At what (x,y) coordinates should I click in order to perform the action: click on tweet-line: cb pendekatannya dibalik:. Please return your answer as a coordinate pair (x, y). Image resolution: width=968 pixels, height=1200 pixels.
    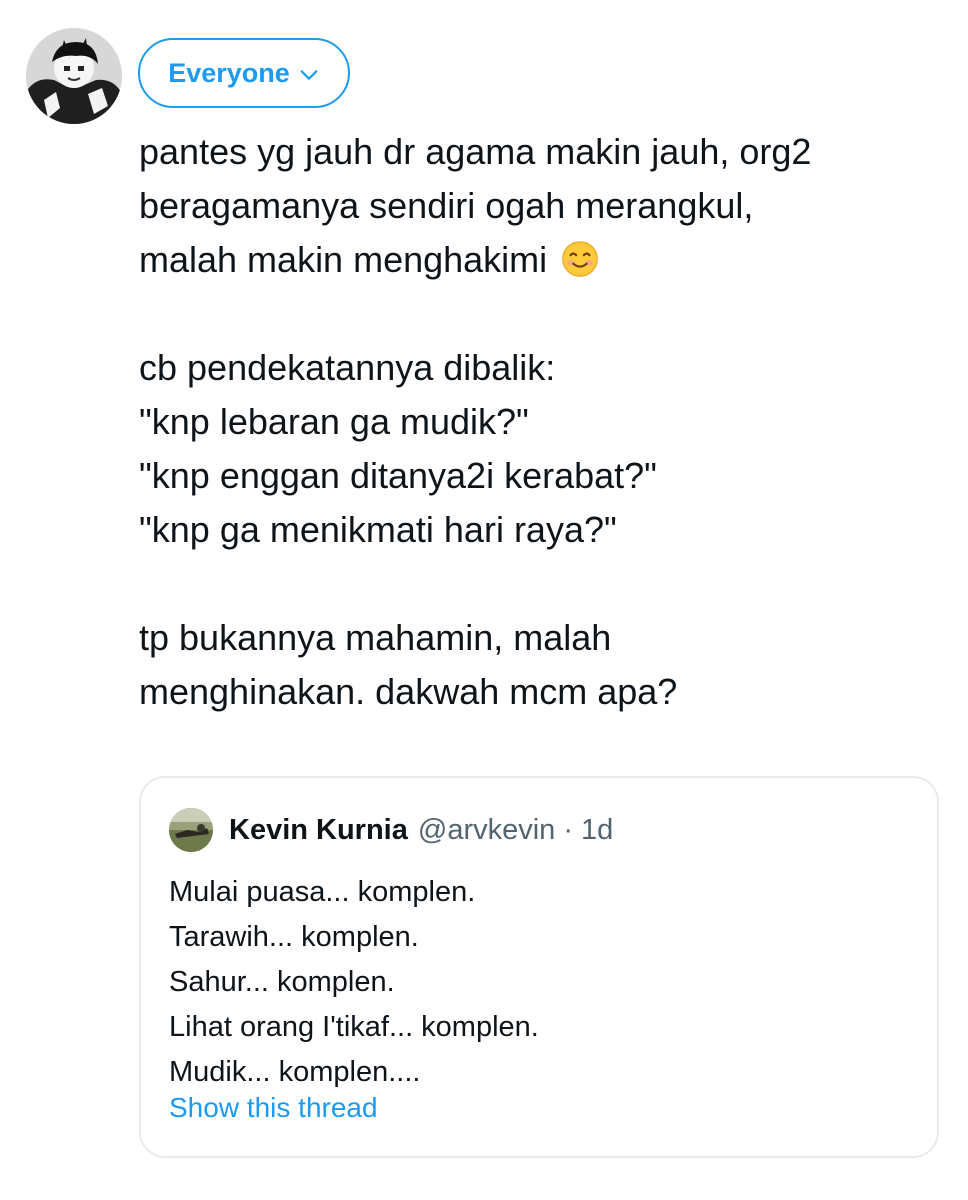
    Looking at the image, I should click on (347, 367).